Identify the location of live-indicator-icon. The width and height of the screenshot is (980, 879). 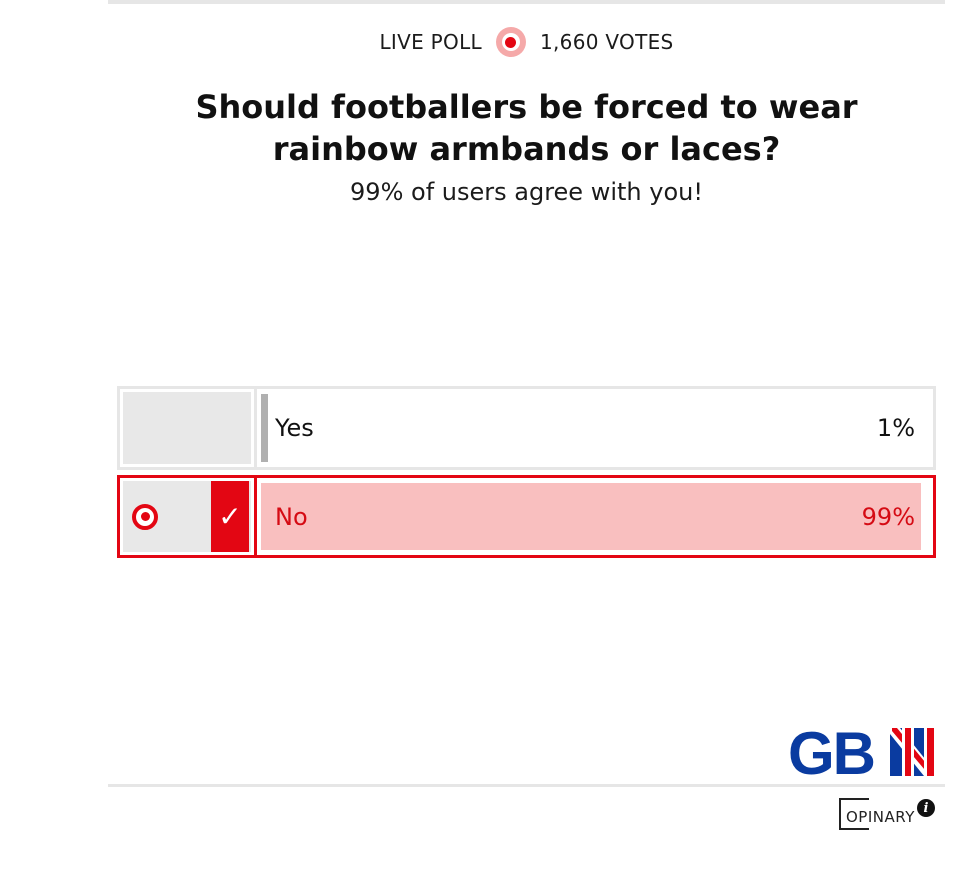
(510, 42).